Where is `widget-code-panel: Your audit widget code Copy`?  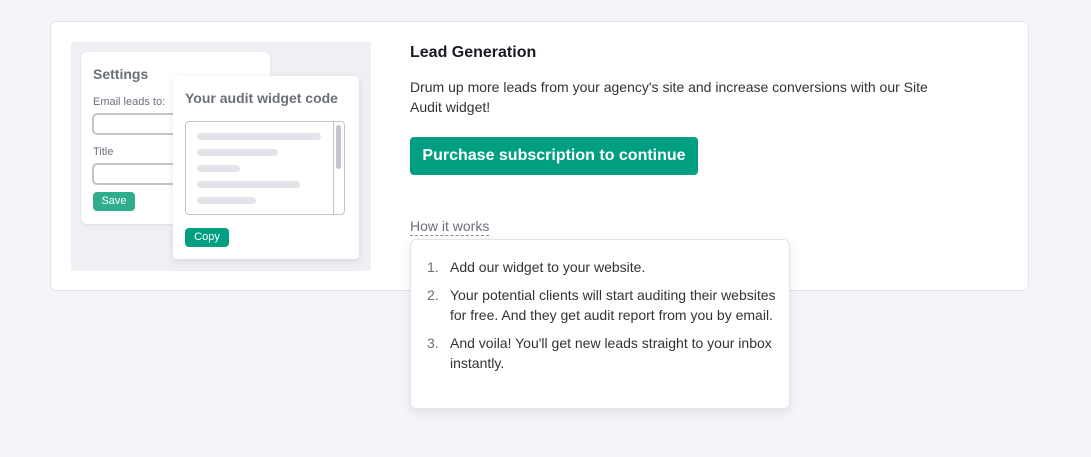
widget-code-panel: Your audit widget code Copy is located at coordinates (266, 167).